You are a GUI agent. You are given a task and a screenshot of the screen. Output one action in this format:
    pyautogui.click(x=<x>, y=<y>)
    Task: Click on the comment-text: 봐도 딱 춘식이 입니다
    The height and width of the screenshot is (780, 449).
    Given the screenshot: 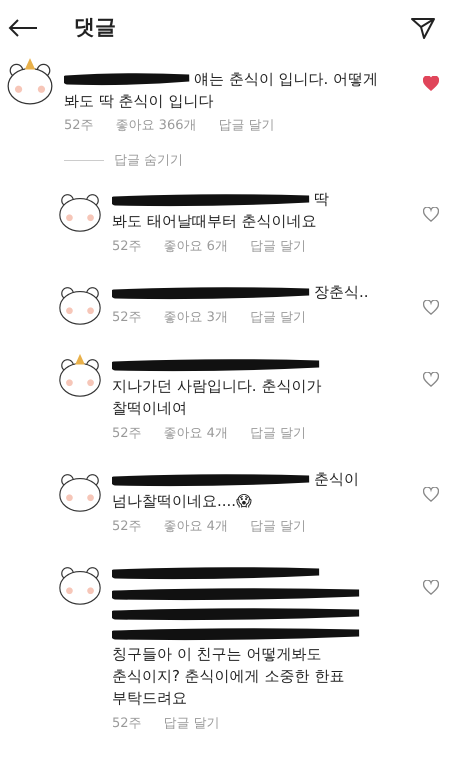 What is the action you would take?
    pyautogui.click(x=139, y=101)
    